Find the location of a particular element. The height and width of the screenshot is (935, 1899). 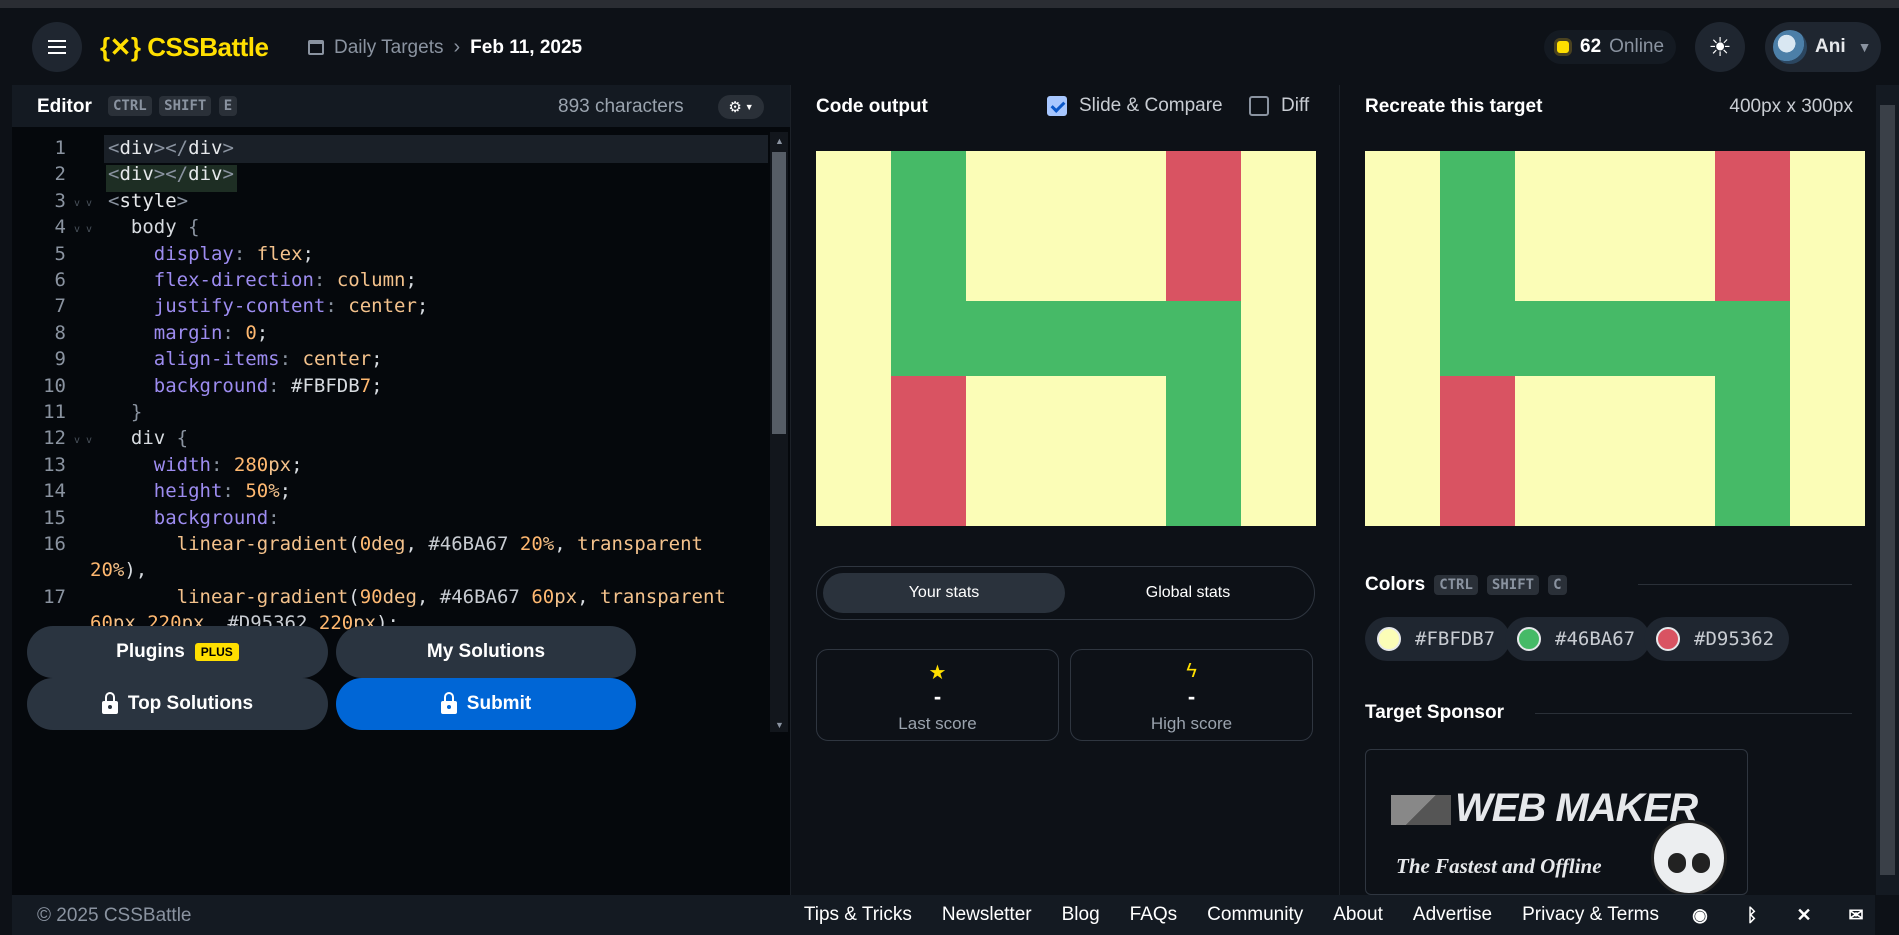

line-number: 14 is located at coordinates (54, 491).